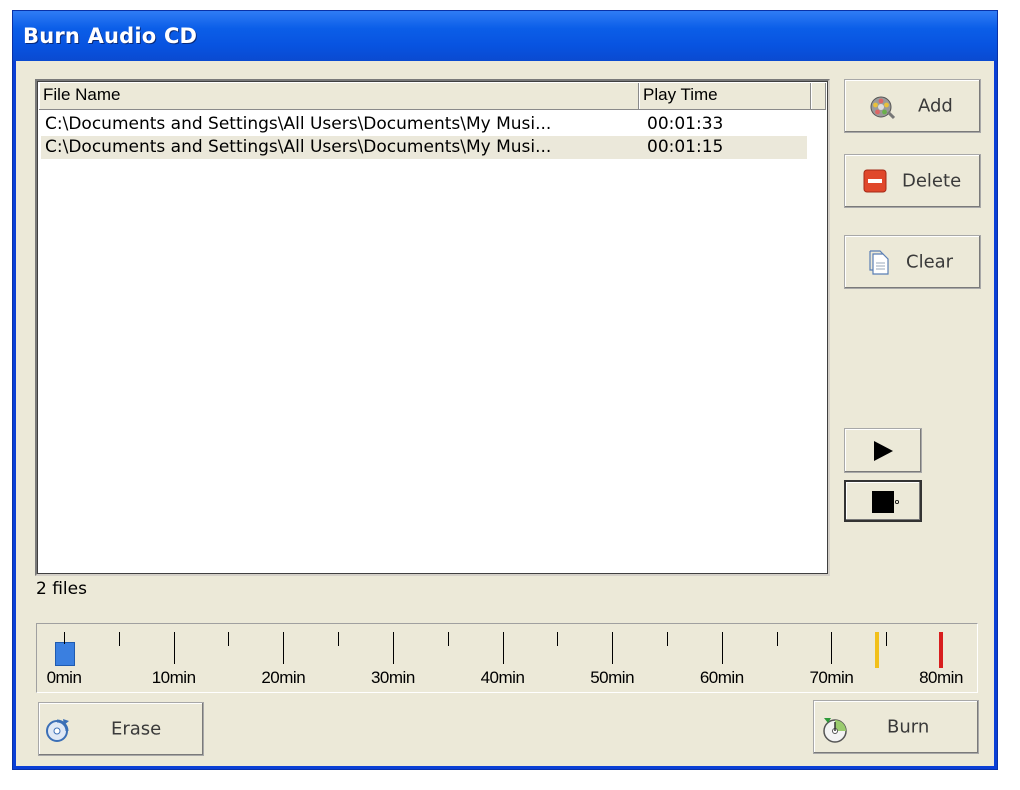 This screenshot has width=1020, height=790. I want to click on delete-label: Delete, so click(932, 181).